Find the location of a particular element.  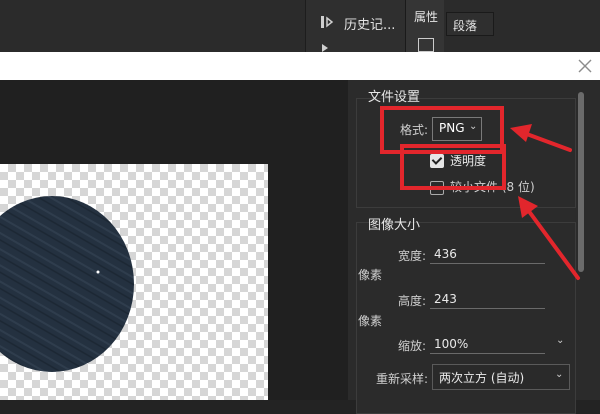

history-icon is located at coordinates (327, 22).